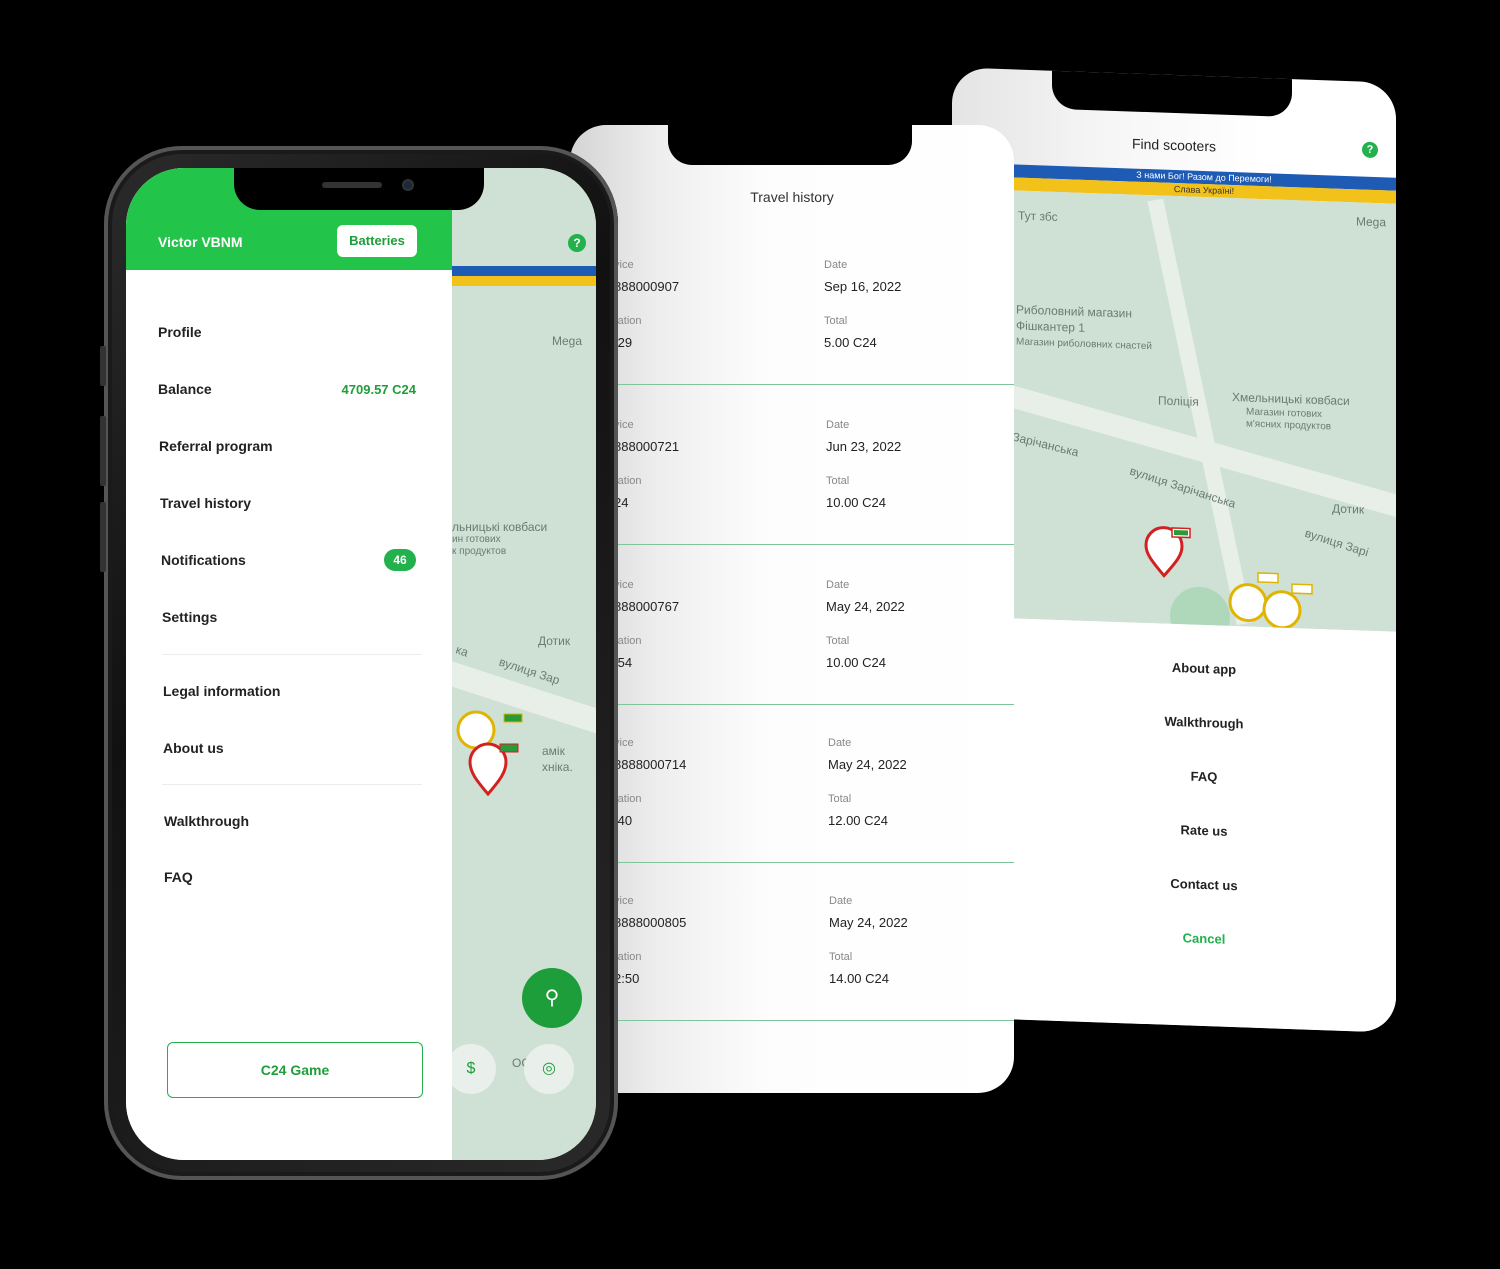 The height and width of the screenshot is (1269, 1500). I want to click on menu-item-referral: Referral program, so click(216, 446).